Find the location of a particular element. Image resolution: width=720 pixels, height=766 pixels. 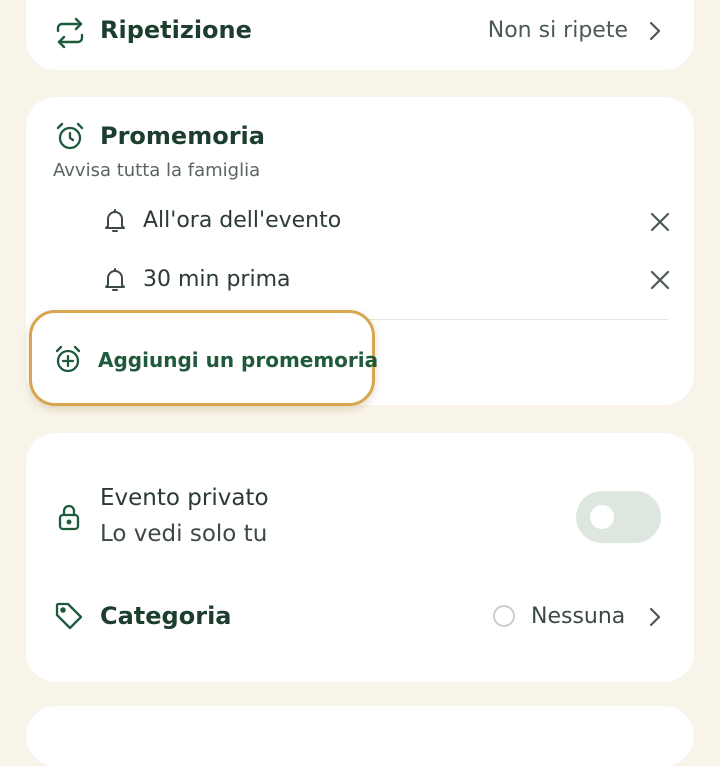

private-event-sublabel: Lo vedi solo tu is located at coordinates (184, 534).